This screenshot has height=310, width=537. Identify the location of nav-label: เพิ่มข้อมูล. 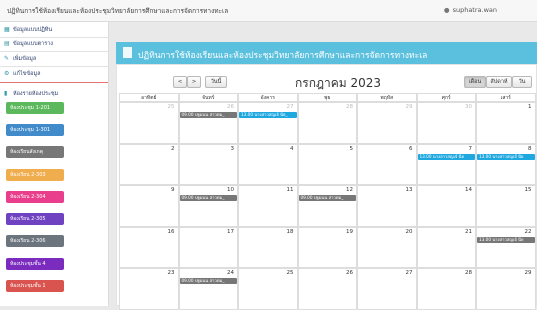
(25, 59).